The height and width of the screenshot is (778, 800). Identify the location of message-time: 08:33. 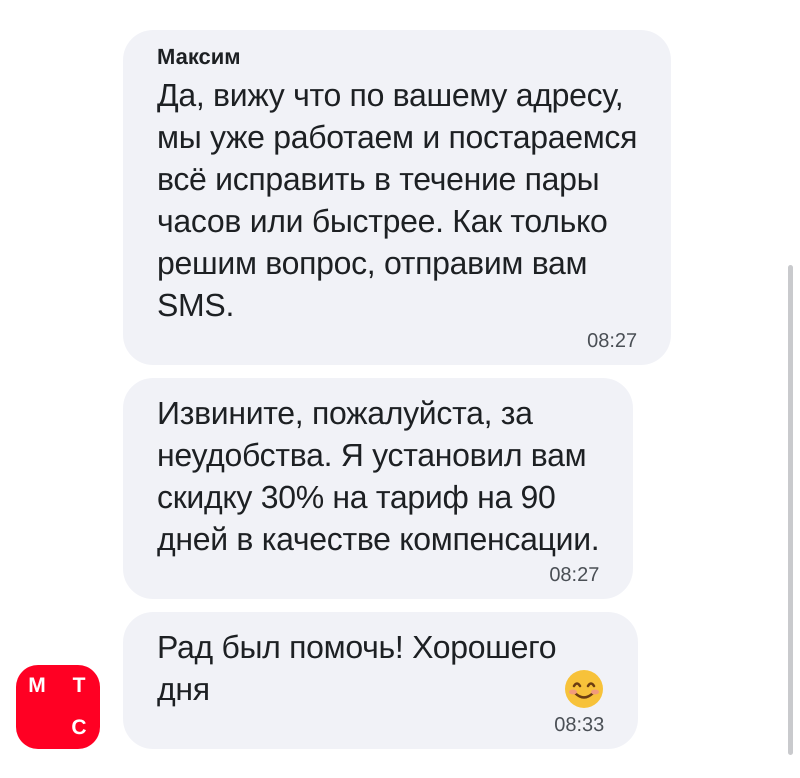
(579, 725).